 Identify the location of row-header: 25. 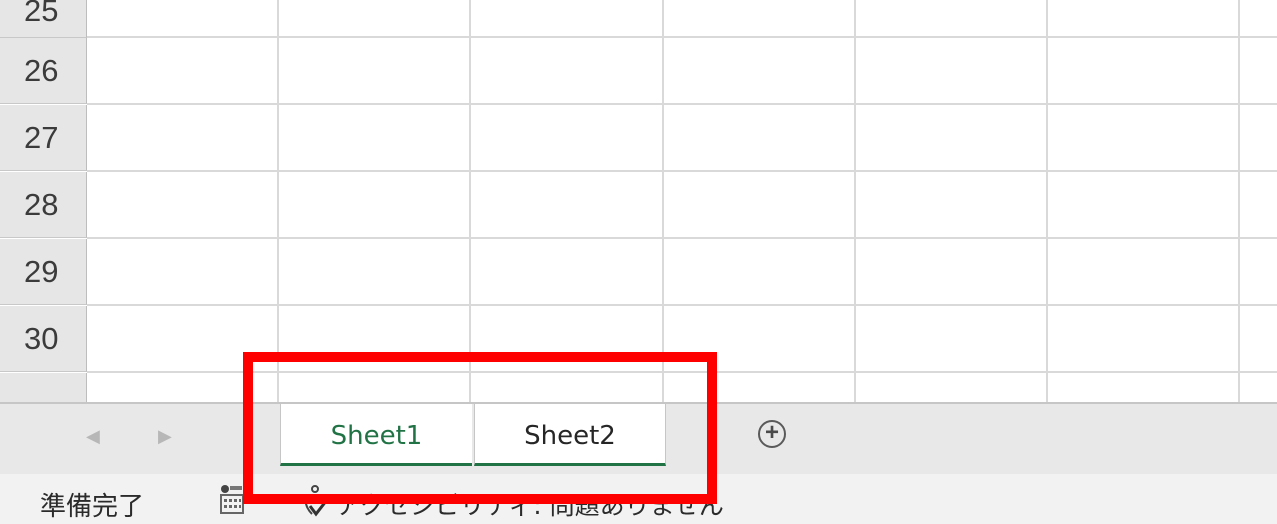
(43, 19).